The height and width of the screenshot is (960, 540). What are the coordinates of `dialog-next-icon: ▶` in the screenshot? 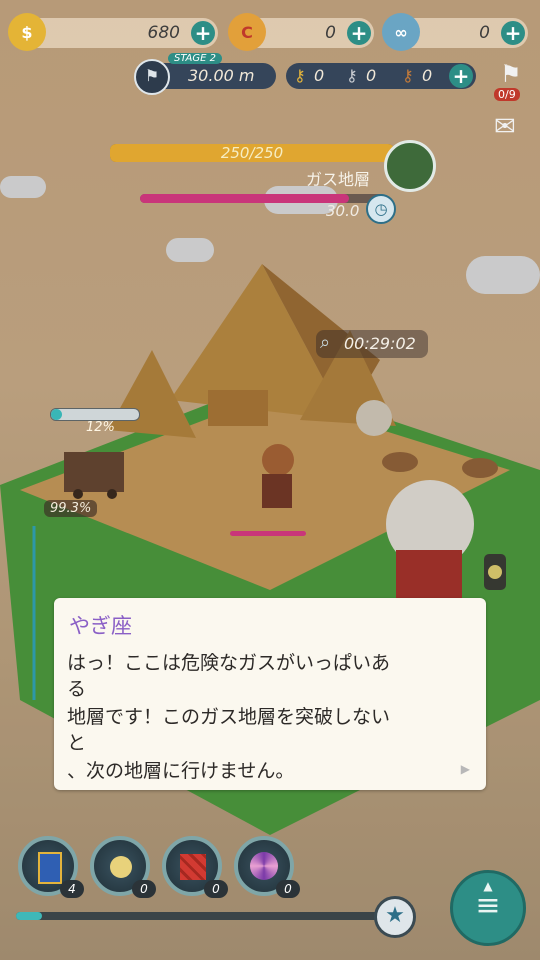 It's located at (465, 769).